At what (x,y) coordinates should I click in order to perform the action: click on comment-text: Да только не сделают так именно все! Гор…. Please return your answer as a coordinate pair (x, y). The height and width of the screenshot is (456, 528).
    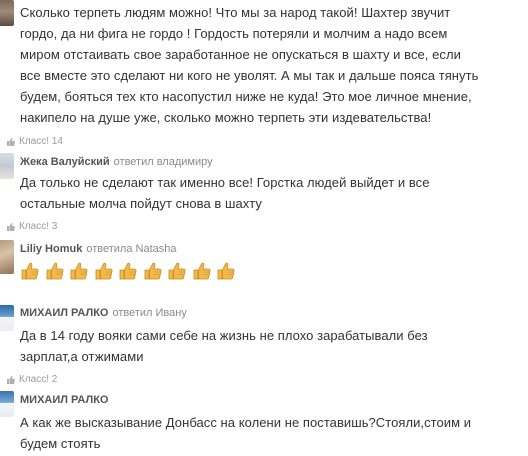
    Looking at the image, I should click on (270, 193).